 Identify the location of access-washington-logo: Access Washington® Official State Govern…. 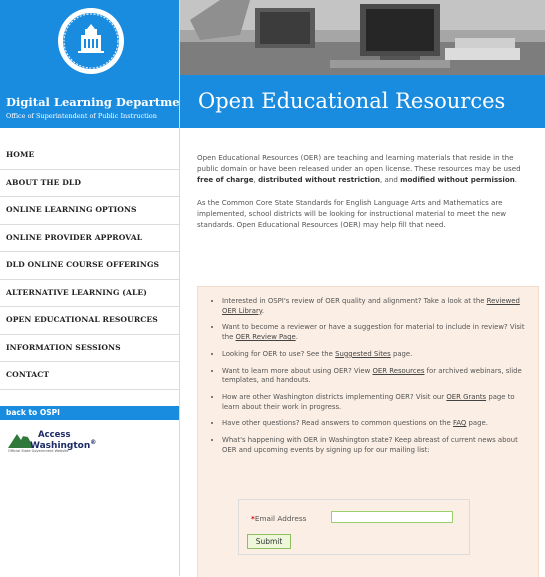
(93, 442).